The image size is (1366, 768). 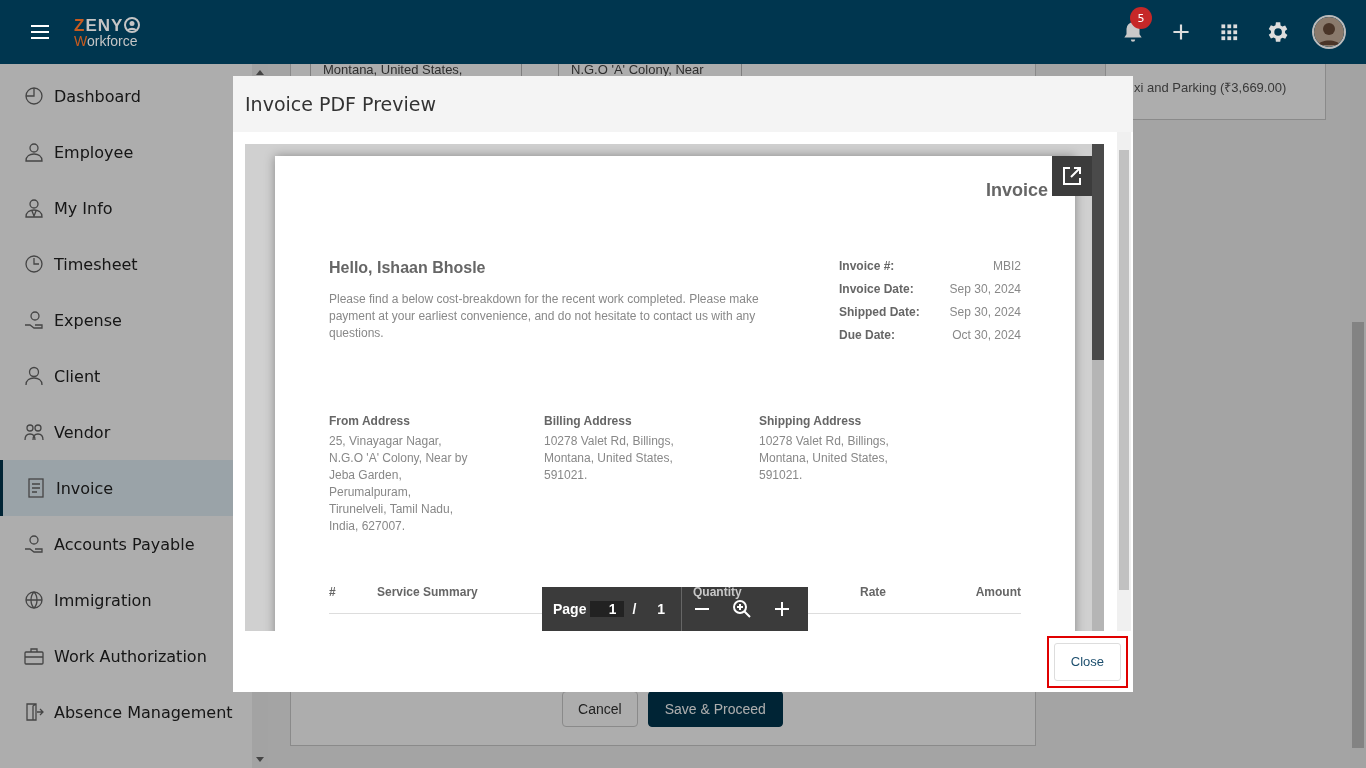 I want to click on sidebar-item: My Info, so click(x=116, y=208).